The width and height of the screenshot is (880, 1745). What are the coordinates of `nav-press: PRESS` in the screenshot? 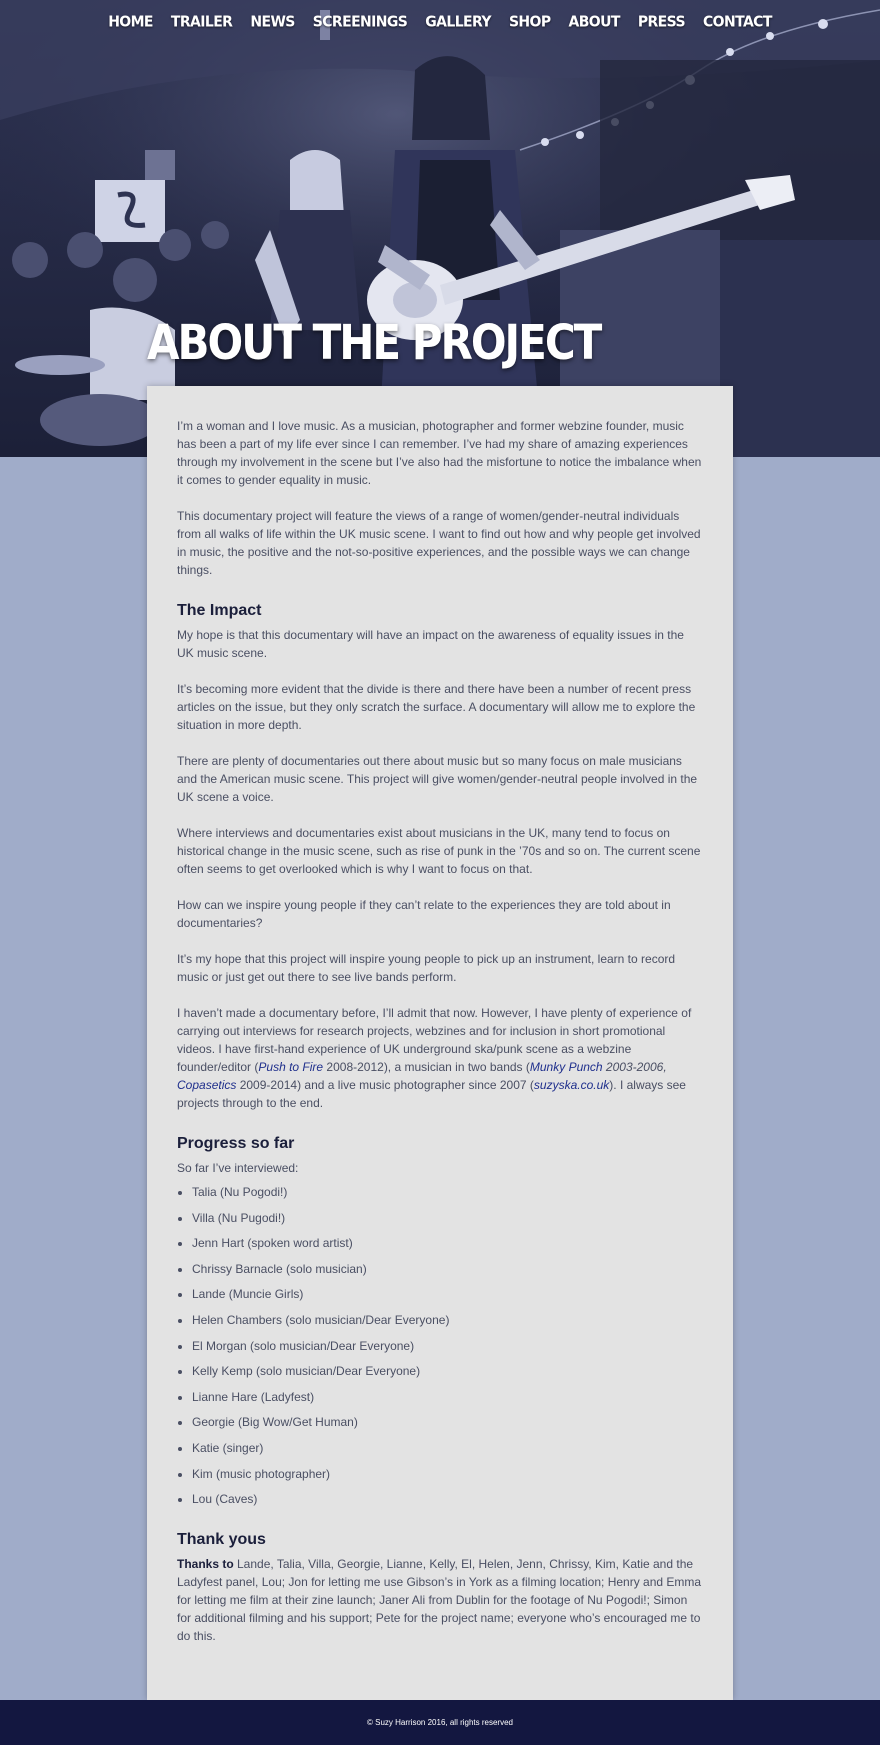 It's located at (661, 22).